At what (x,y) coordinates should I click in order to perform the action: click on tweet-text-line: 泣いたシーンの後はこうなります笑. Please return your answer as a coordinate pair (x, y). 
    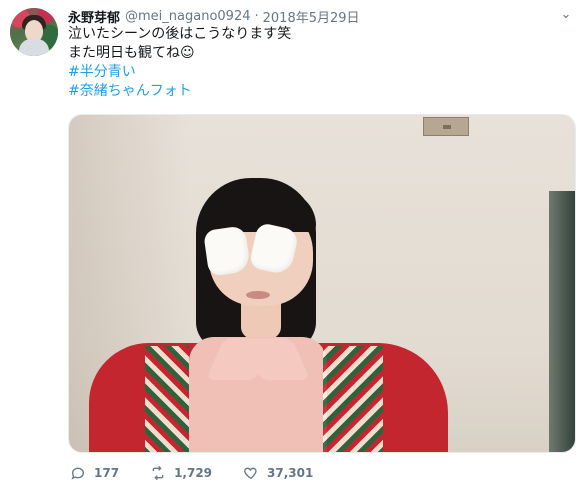
    Looking at the image, I should click on (180, 34).